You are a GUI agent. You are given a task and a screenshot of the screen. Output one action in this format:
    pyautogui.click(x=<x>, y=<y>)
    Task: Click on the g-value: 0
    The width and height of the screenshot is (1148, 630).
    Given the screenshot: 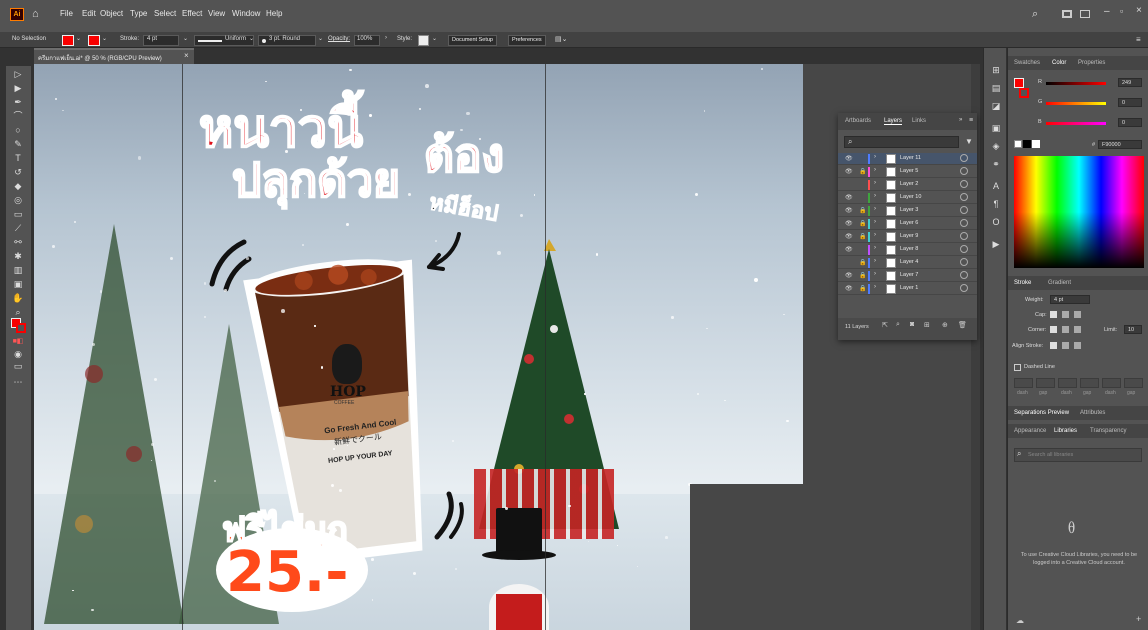 What is the action you would take?
    pyautogui.click(x=1130, y=102)
    